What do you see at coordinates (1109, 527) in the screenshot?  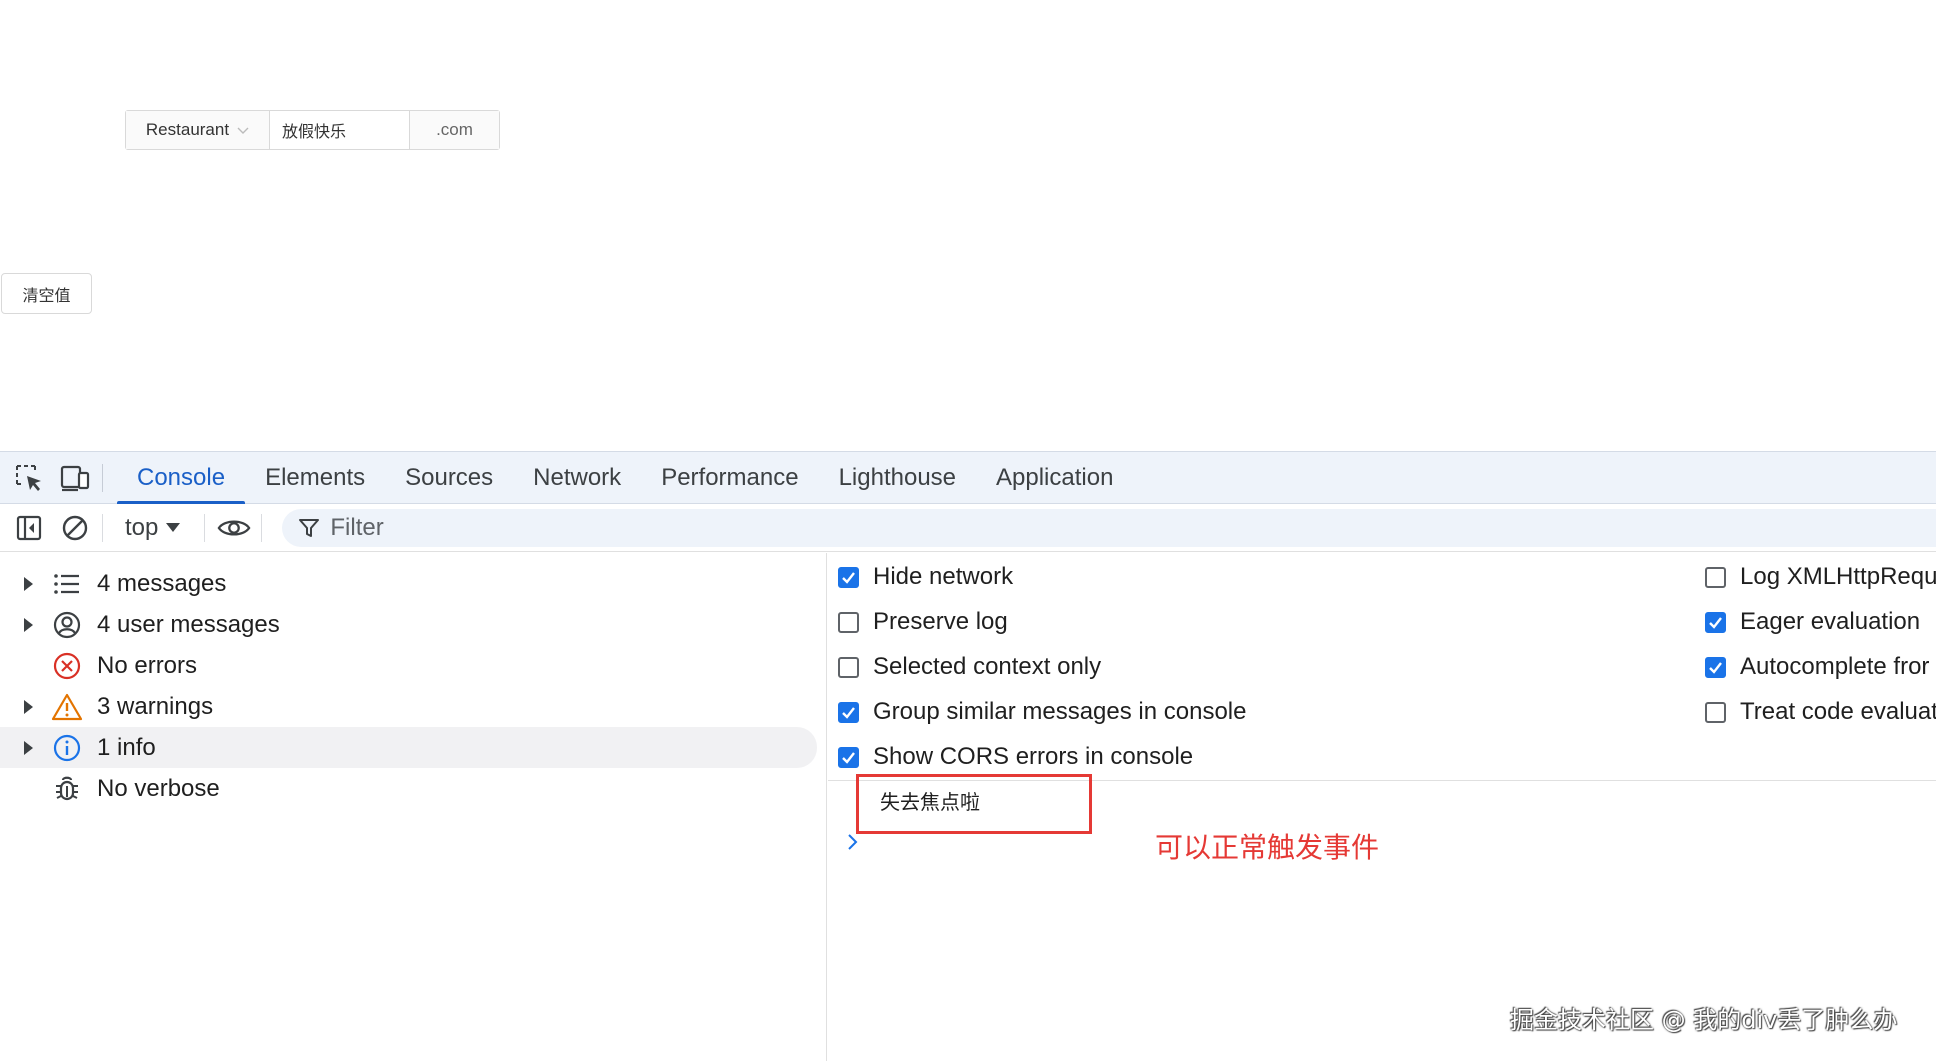 I see `filter-input: Filter` at bounding box center [1109, 527].